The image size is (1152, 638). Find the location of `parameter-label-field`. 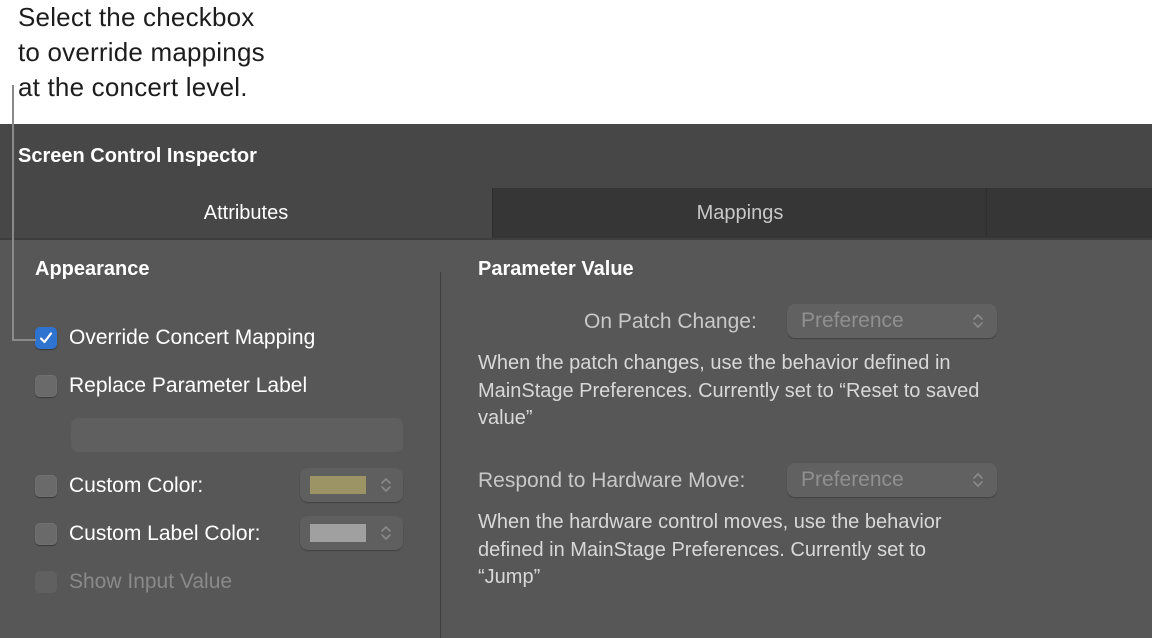

parameter-label-field is located at coordinates (237, 435).